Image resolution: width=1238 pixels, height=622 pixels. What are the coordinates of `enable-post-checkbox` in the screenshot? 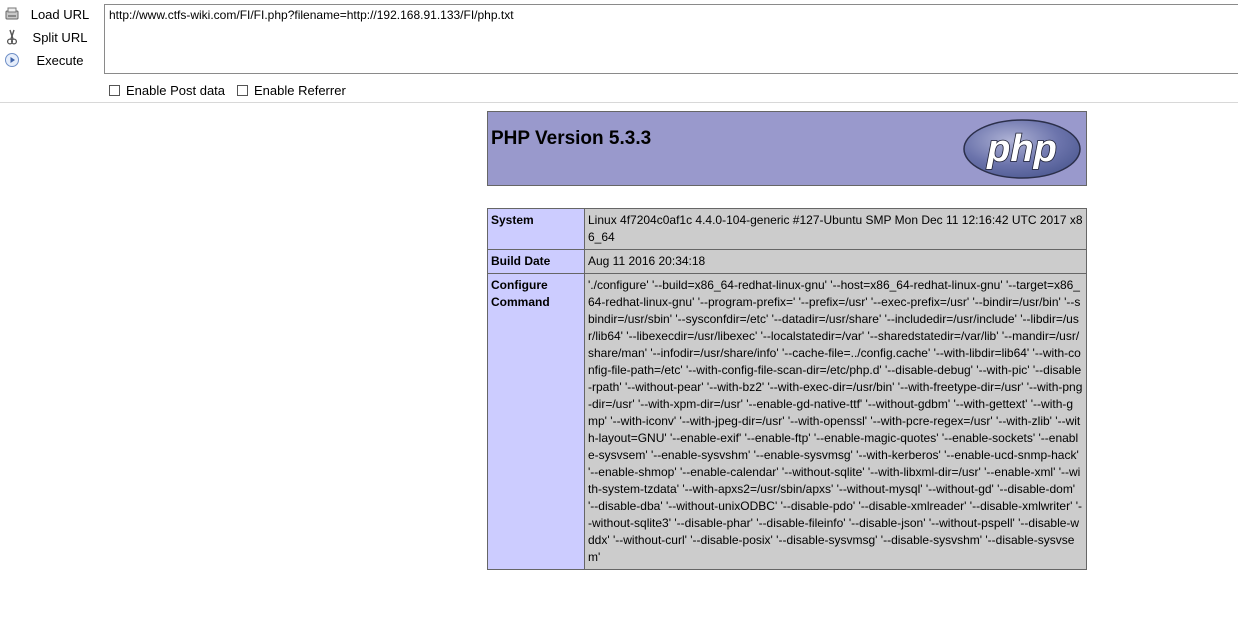 It's located at (114, 90).